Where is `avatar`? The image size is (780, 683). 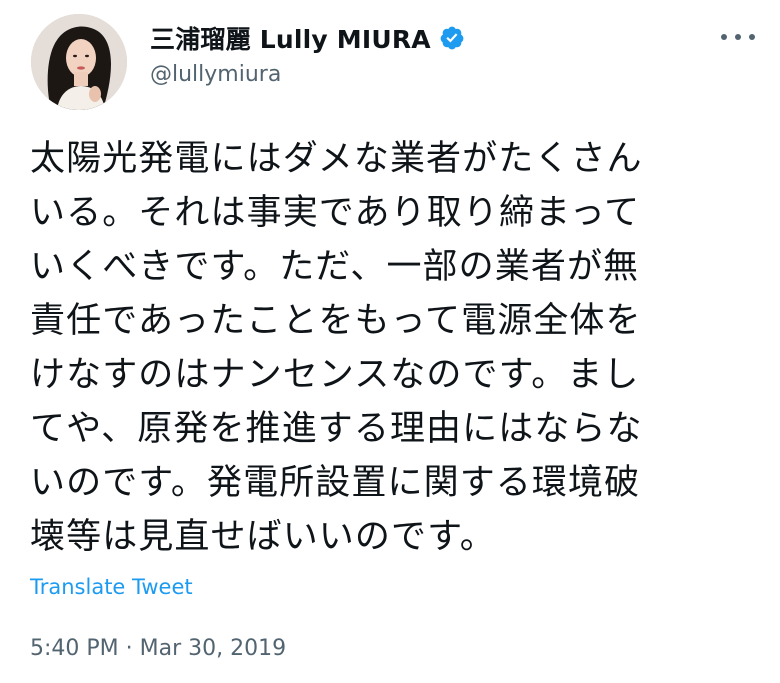 avatar is located at coordinates (79, 62).